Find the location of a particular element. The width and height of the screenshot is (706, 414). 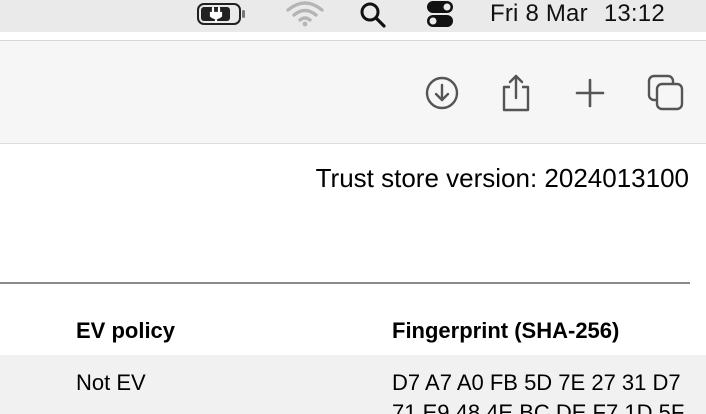

fingerprint-cell-line-1: D7 A7 A0 FB 5D 7E 27 31 D7 is located at coordinates (536, 382).